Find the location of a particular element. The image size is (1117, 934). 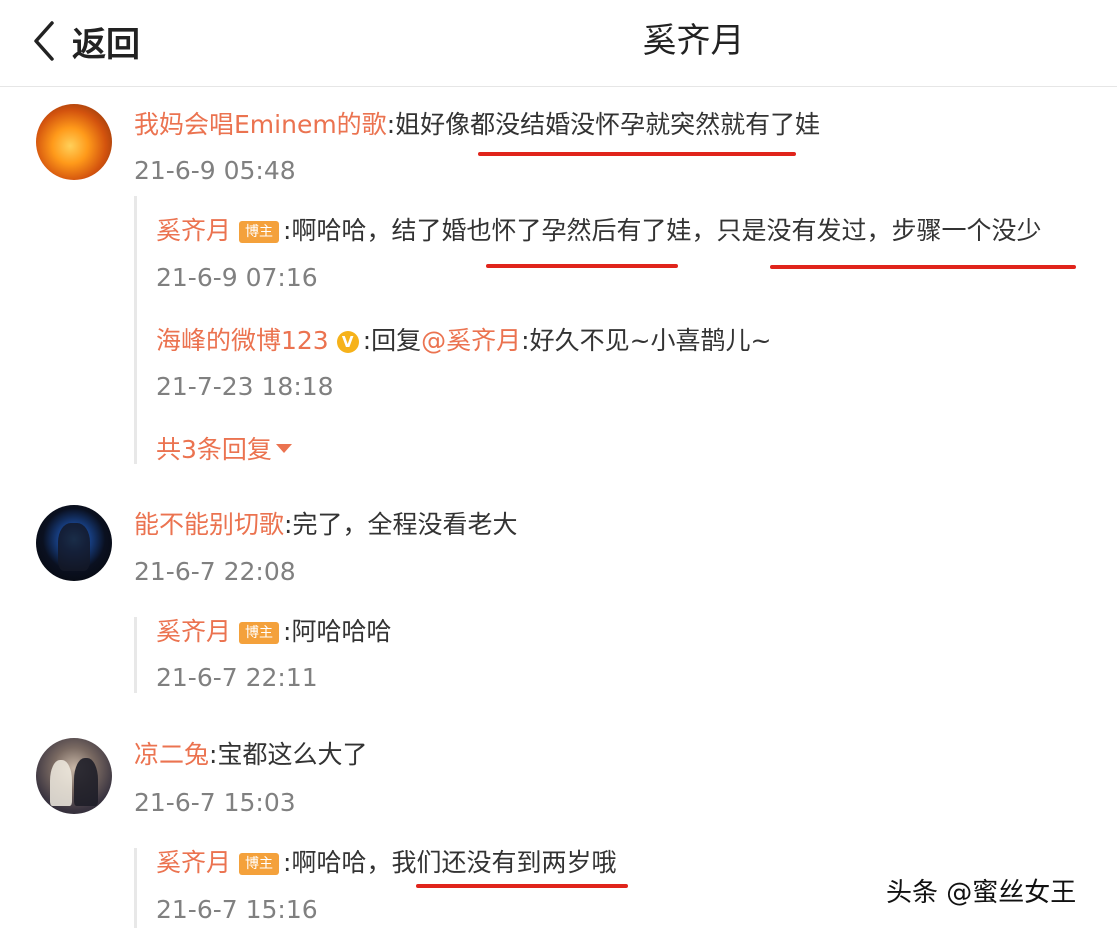

reply-username: 海峰的微博123 is located at coordinates (242, 340).